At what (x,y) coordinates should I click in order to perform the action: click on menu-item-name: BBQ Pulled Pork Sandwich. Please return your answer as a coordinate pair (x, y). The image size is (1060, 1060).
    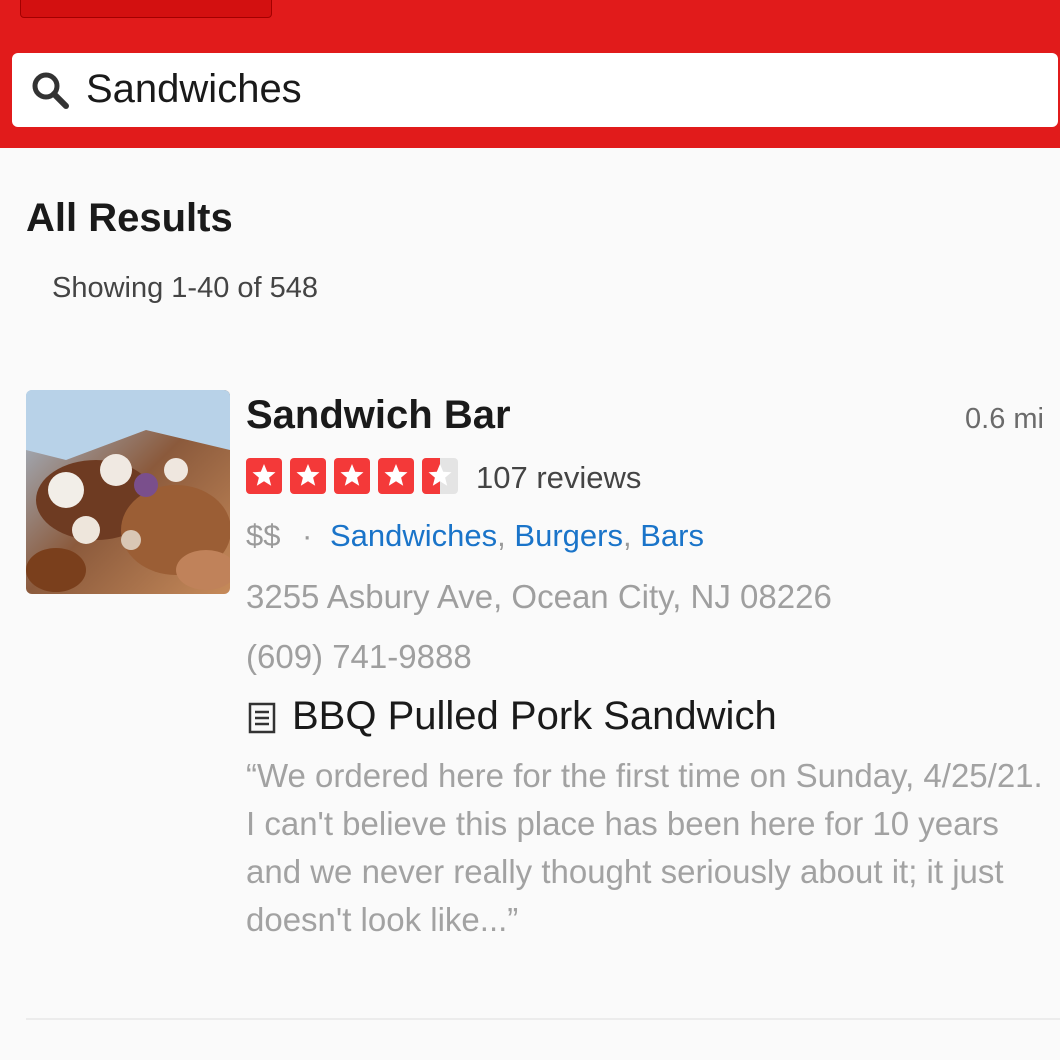
    Looking at the image, I should click on (534, 716).